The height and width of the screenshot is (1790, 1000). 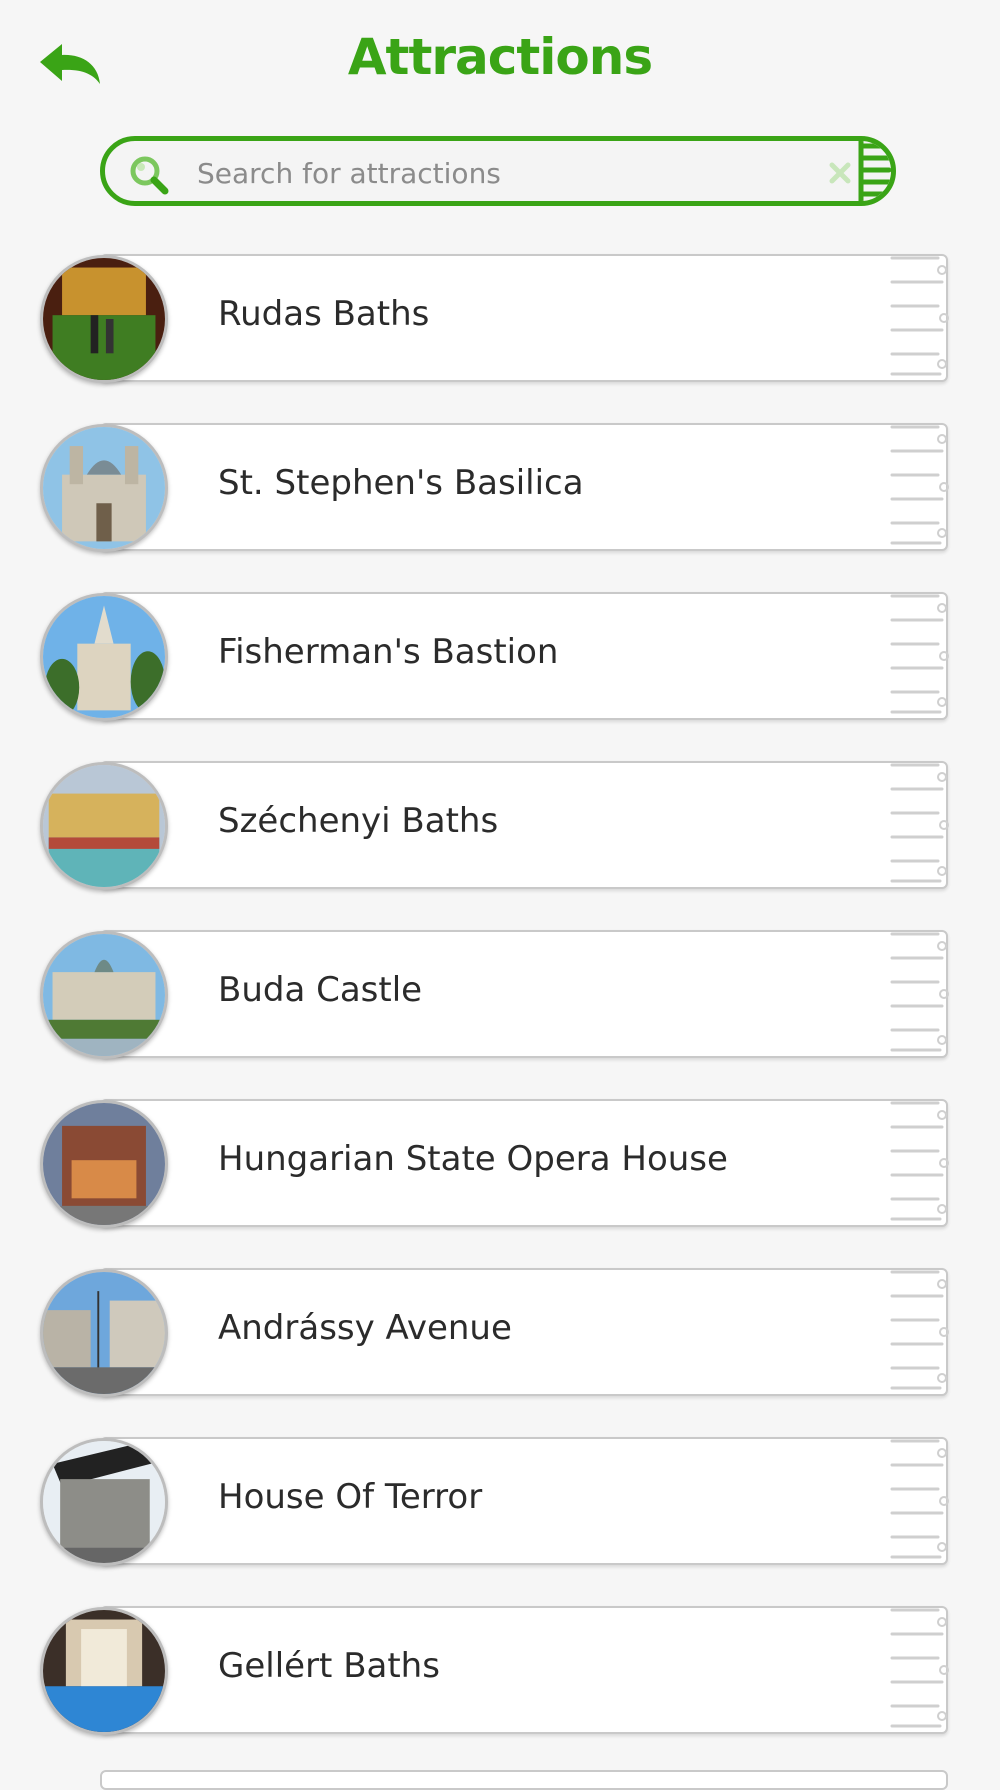 What do you see at coordinates (840, 173) in the screenshot?
I see `clear-x-icon` at bounding box center [840, 173].